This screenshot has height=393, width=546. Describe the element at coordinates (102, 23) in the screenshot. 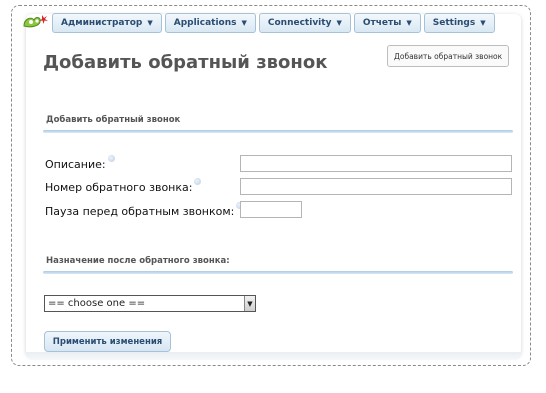

I see `menu-label: Администратор` at that location.